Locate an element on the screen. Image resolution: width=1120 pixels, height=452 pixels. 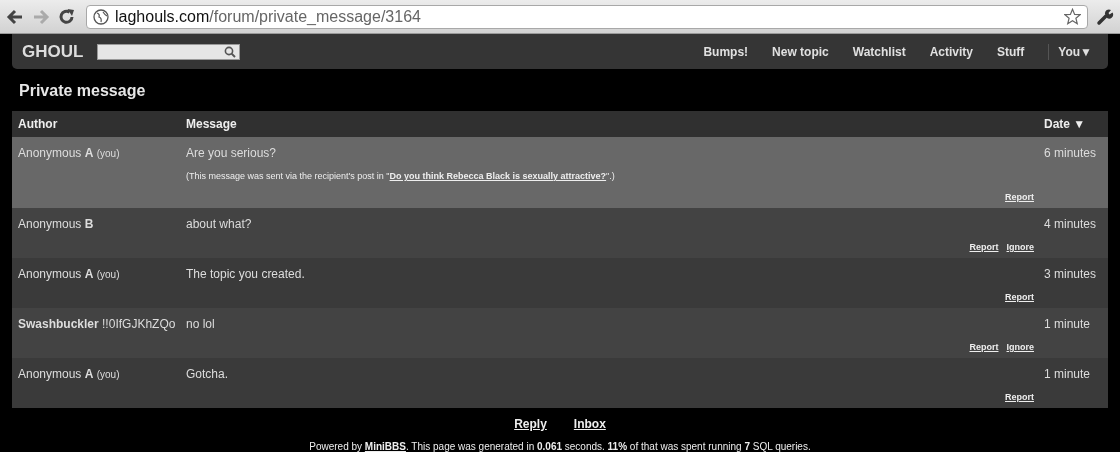
author-name: Swashbuckler !!0IfGJKhZQo is located at coordinates (97, 324).